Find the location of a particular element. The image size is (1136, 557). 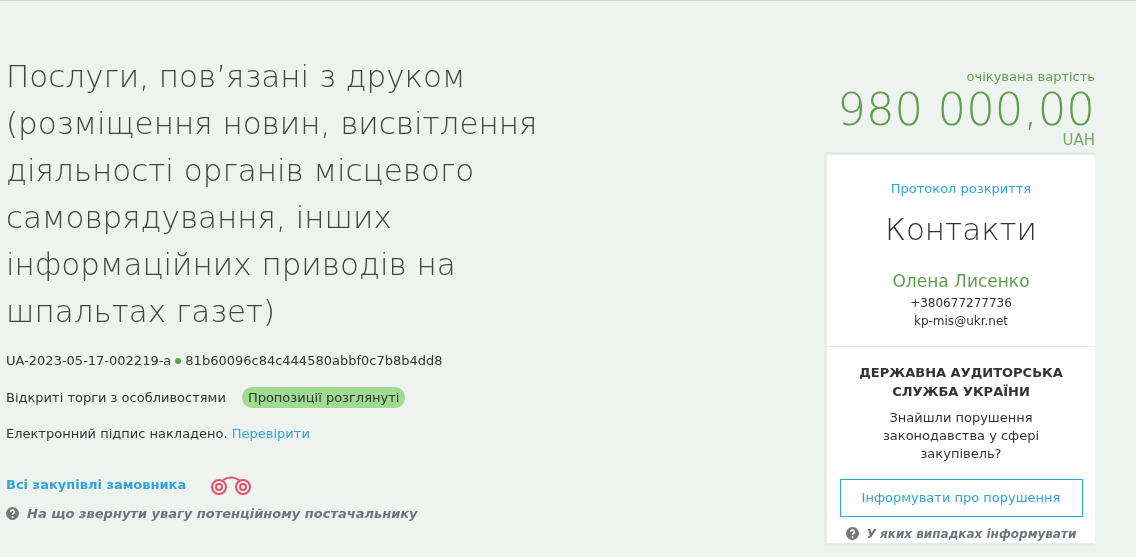

report-violation-button: Інформувати про порушення is located at coordinates (961, 498).